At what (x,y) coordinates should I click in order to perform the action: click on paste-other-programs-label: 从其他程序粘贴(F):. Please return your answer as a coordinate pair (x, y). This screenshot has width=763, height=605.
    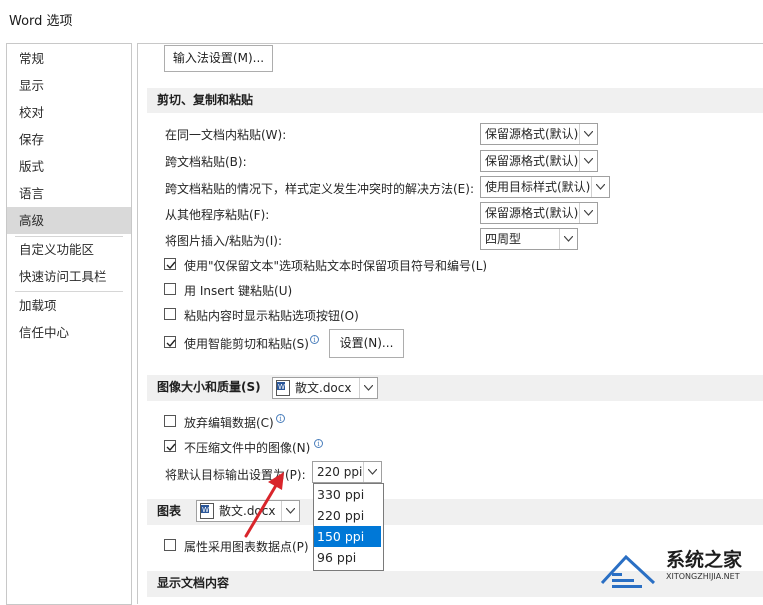
    Looking at the image, I should click on (217, 215).